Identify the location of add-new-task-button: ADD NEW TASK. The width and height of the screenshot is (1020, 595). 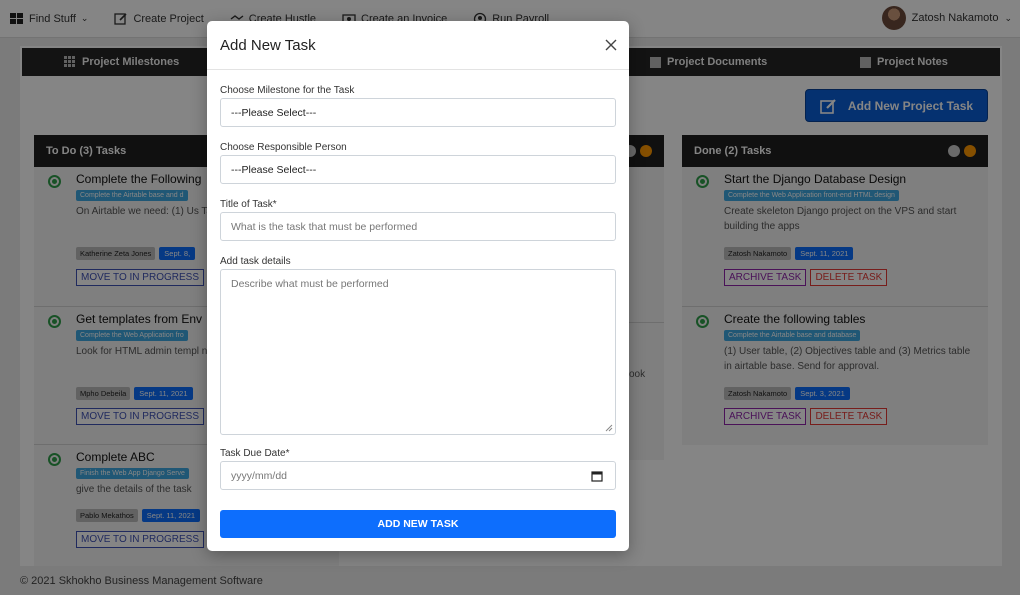
(418, 524).